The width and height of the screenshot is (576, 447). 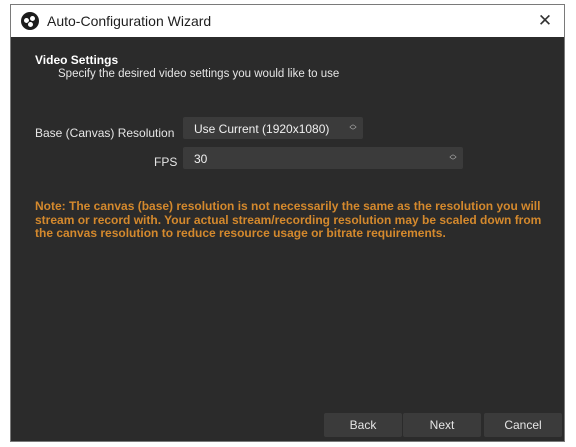 What do you see at coordinates (442, 425) in the screenshot?
I see `next-button: Next` at bounding box center [442, 425].